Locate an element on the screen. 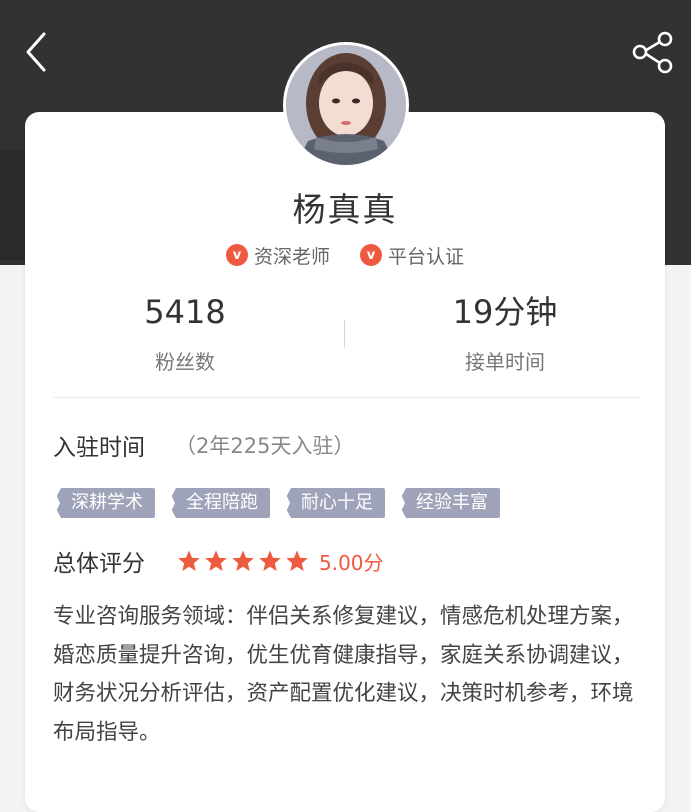  tag-item: 全程陪跑 is located at coordinates (219, 503).